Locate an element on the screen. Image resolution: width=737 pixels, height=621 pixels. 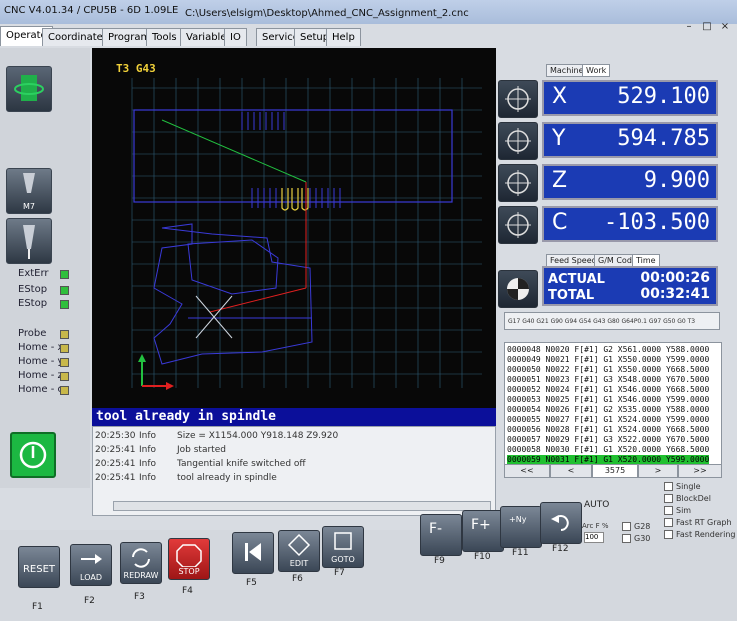
tab-help: Help is located at coordinates (343, 37).